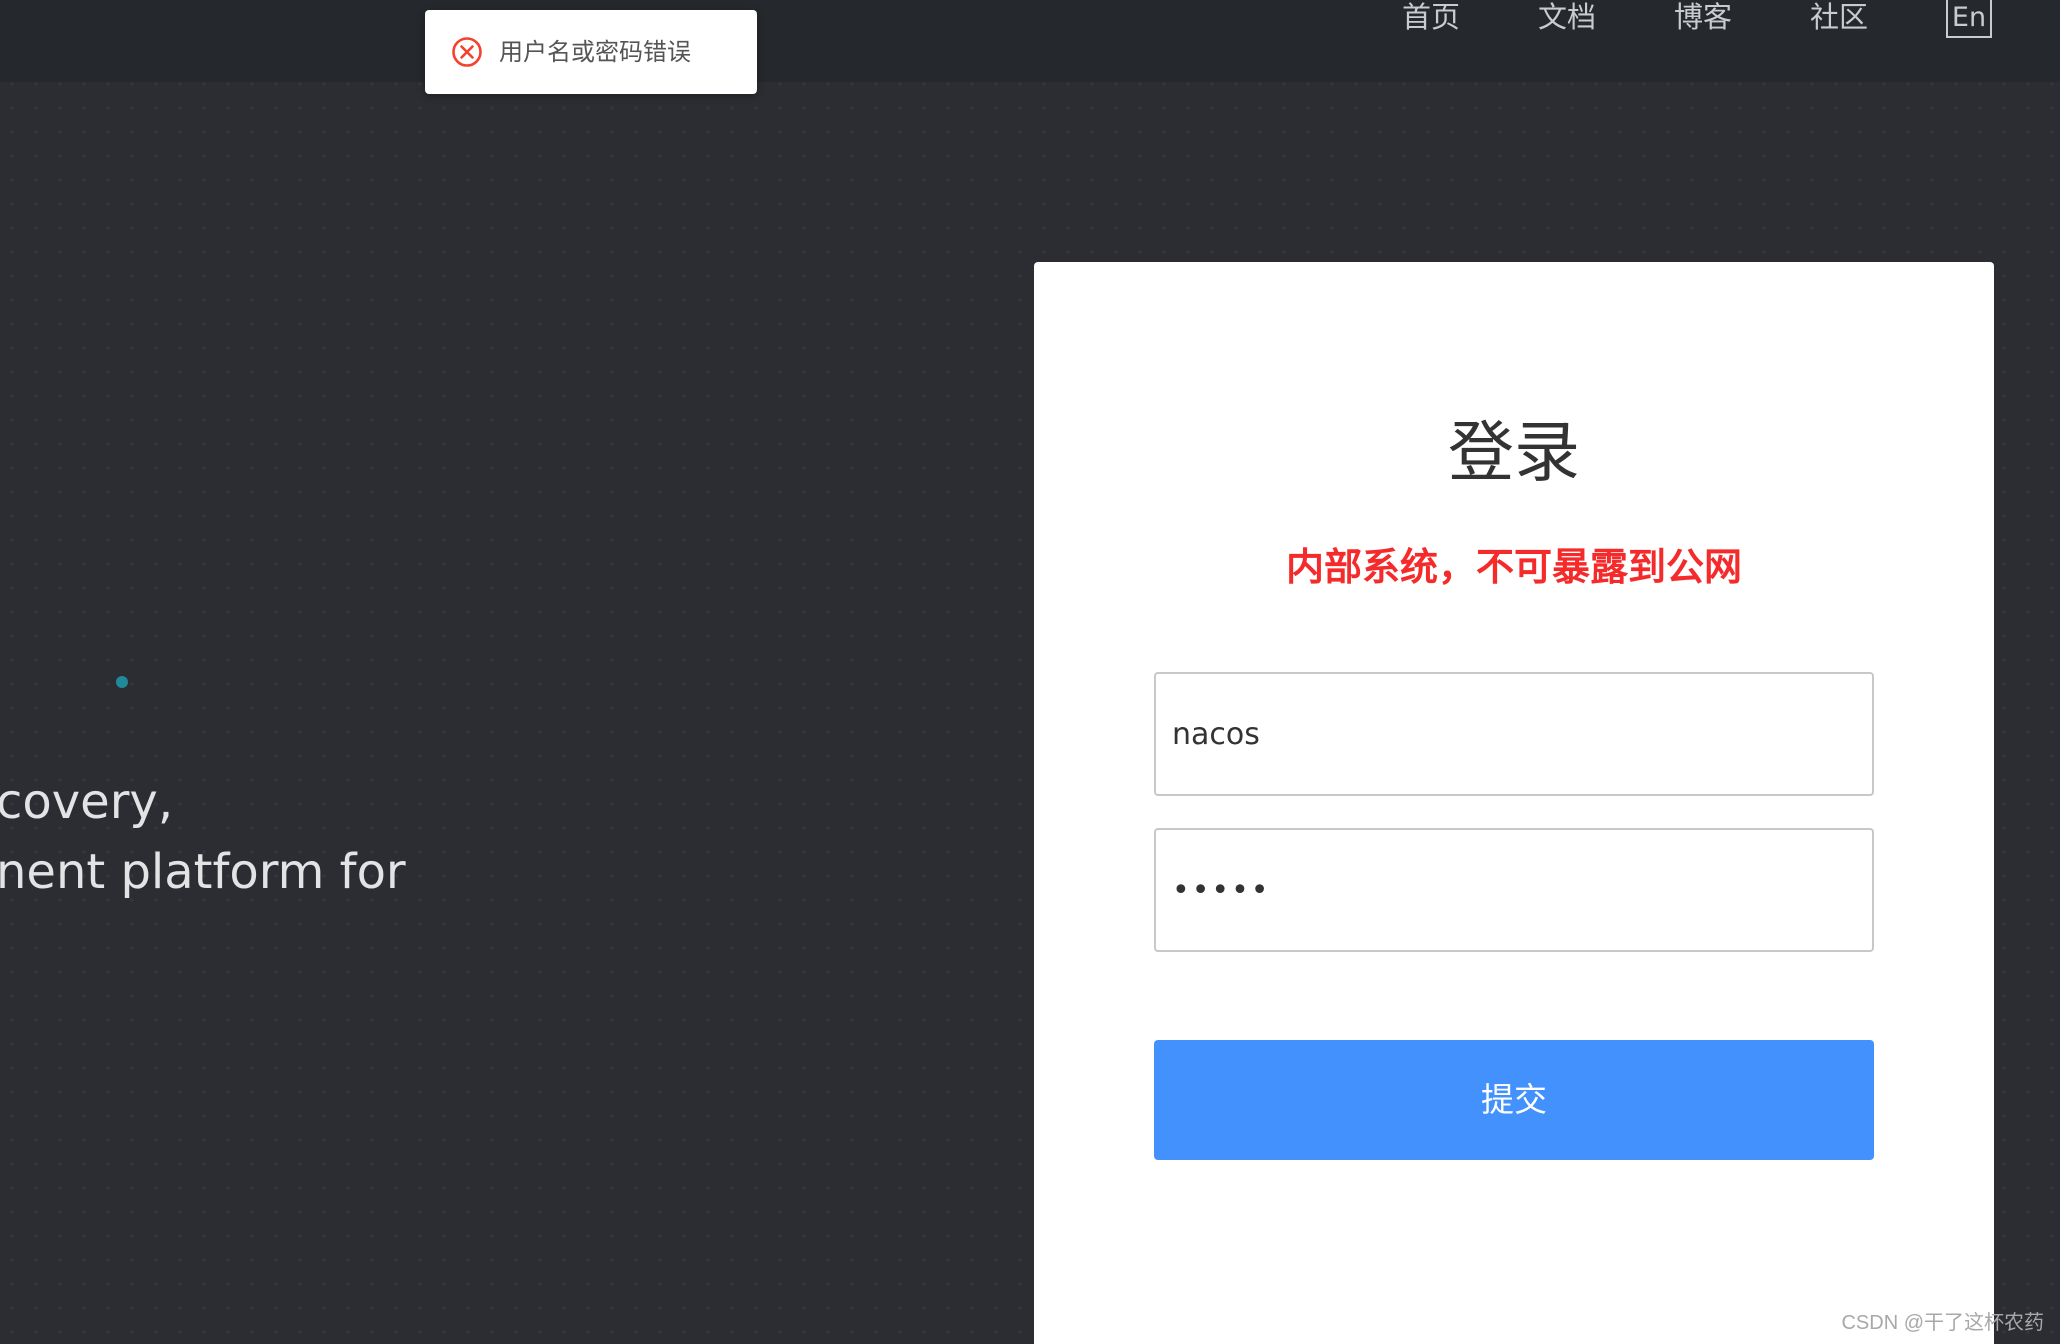 This screenshot has width=2060, height=1344. Describe the element at coordinates (1514, 452) in the screenshot. I see `login-title: 登录` at that location.